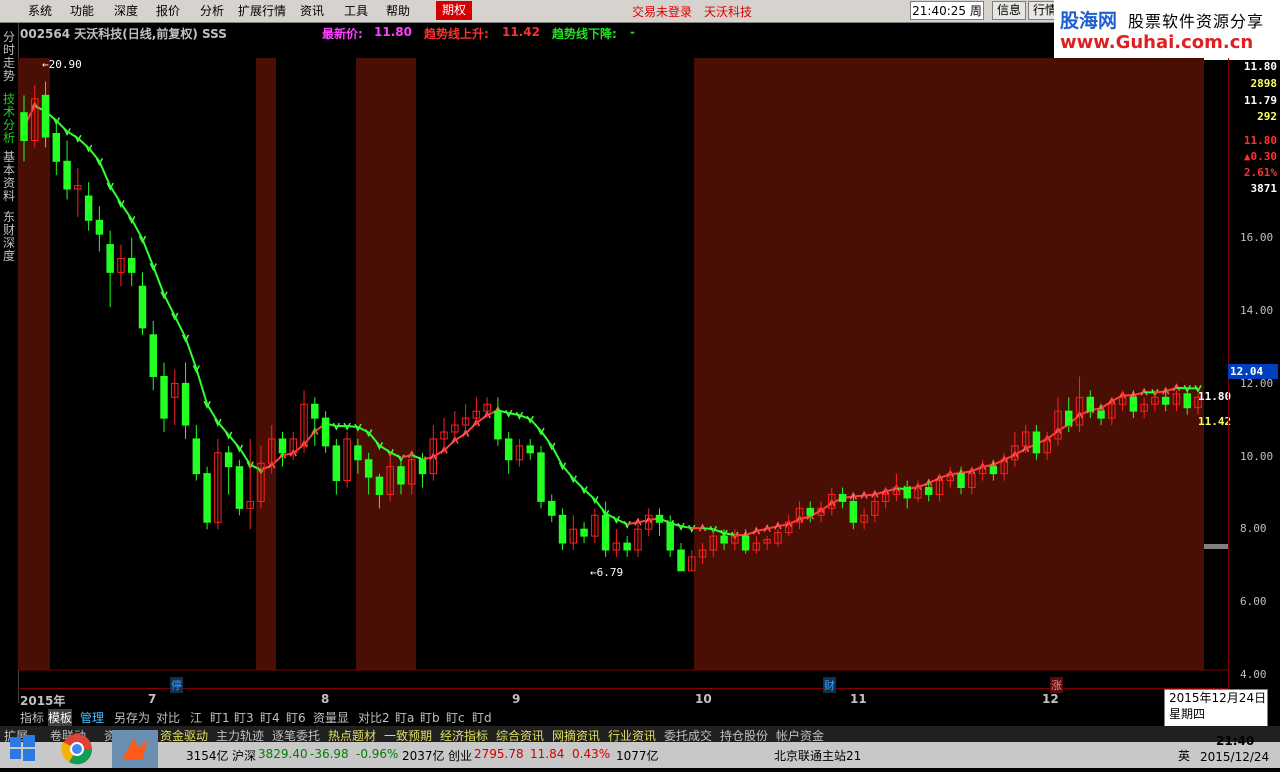 The width and height of the screenshot is (1280, 772). Describe the element at coordinates (82, 11) in the screenshot. I see `menu-function: 功能` at that location.